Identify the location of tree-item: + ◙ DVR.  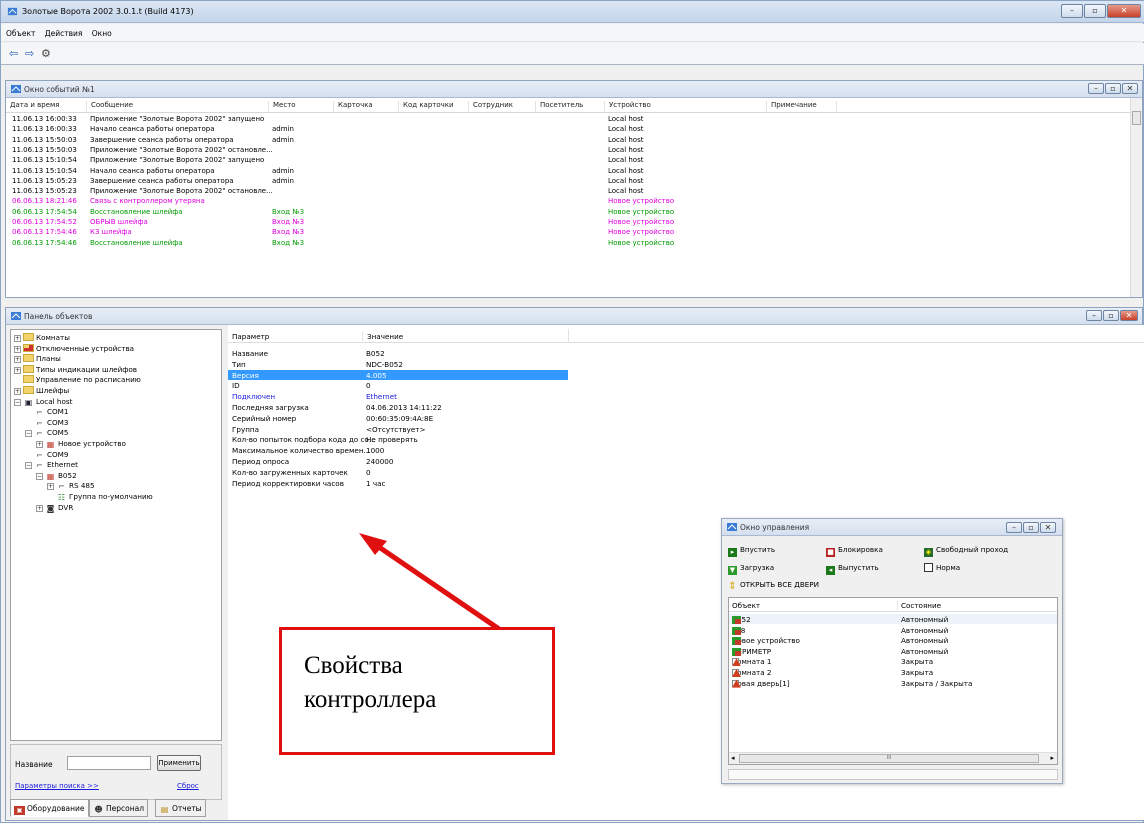
(54, 508).